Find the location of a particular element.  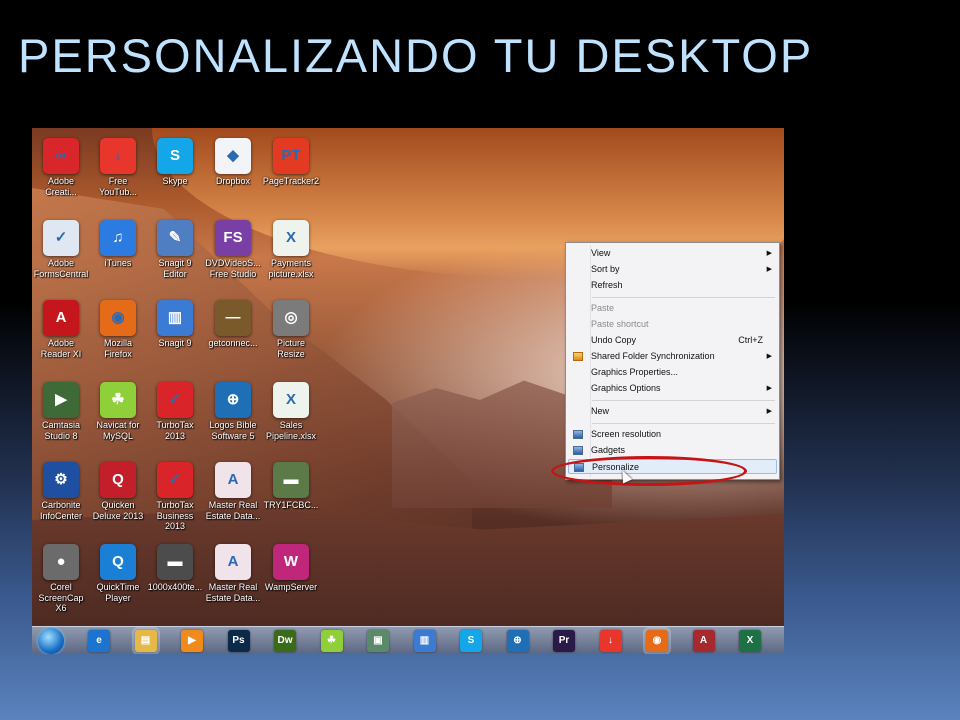

menu-item-view: View ▶ is located at coordinates (672, 253).